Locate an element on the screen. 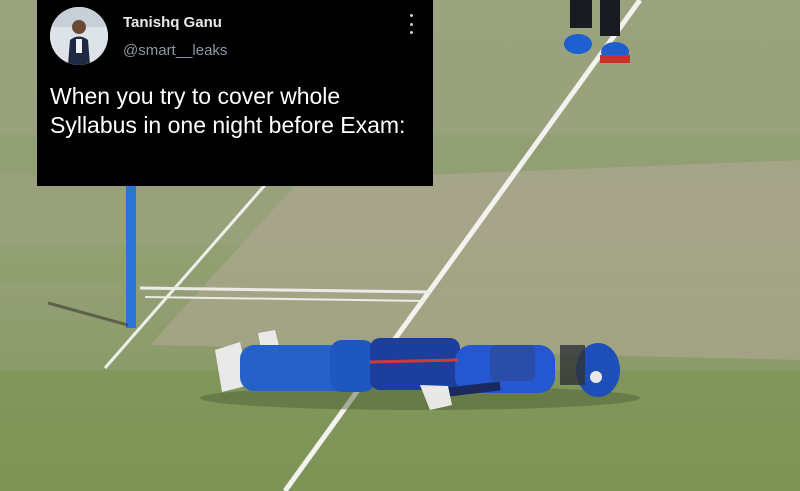 This screenshot has height=491, width=800. display-name: Tanishq Ganu is located at coordinates (172, 22).